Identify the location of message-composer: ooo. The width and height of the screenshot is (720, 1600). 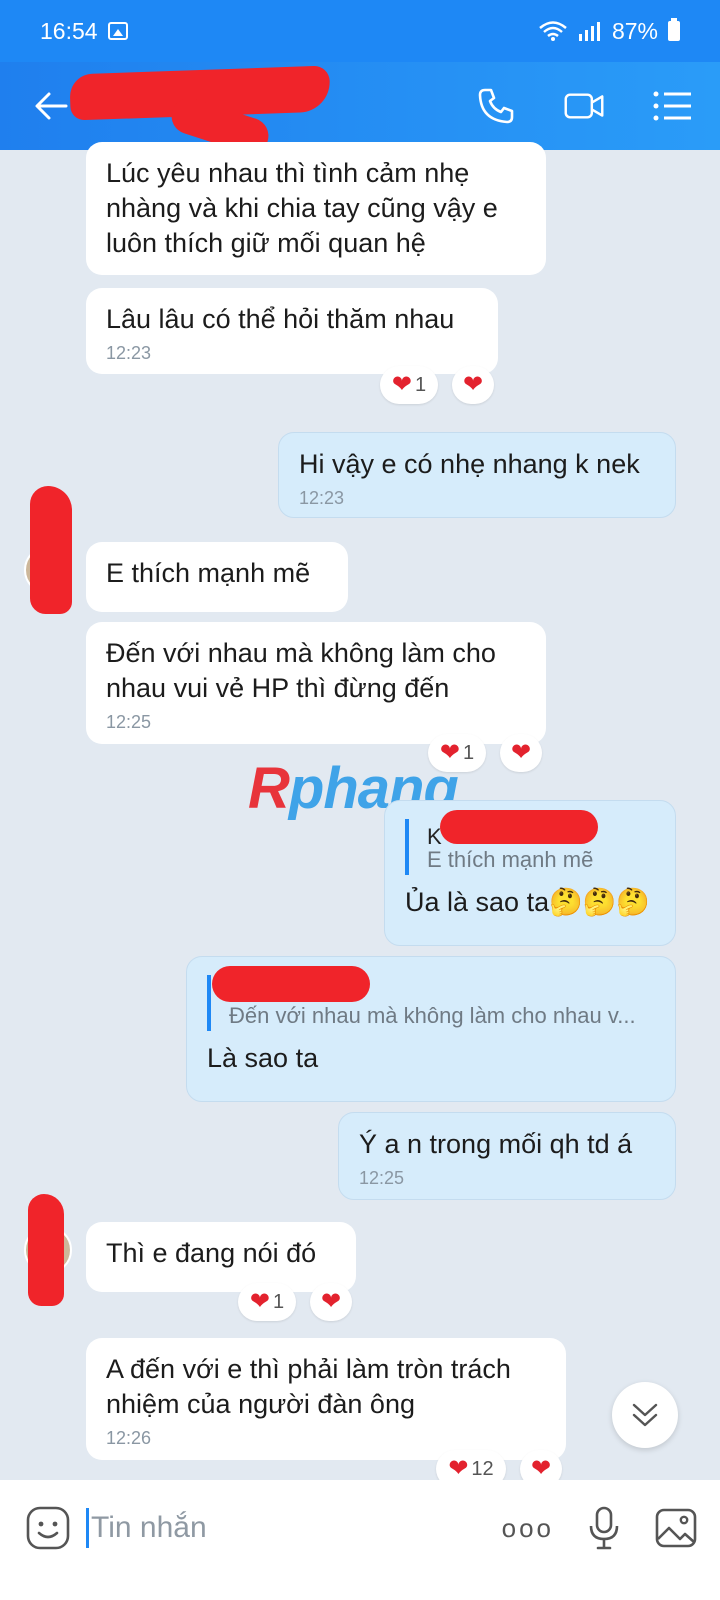
(360, 1540).